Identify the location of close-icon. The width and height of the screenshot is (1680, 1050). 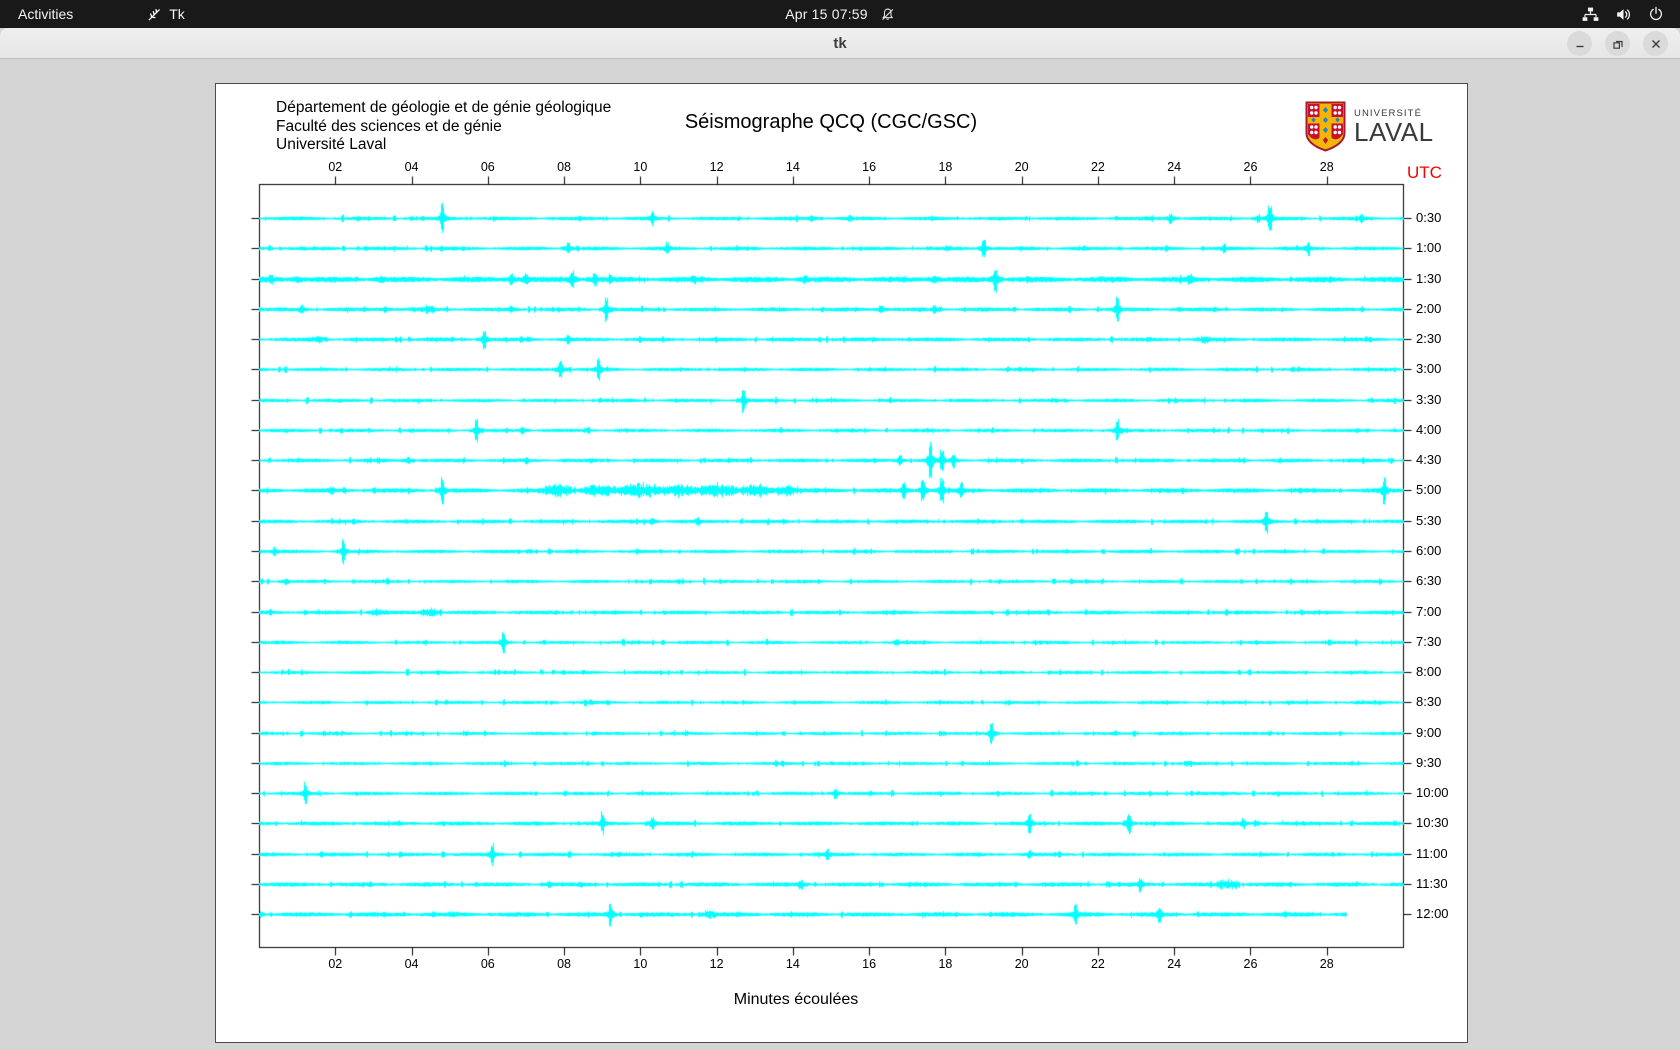
(1655, 43).